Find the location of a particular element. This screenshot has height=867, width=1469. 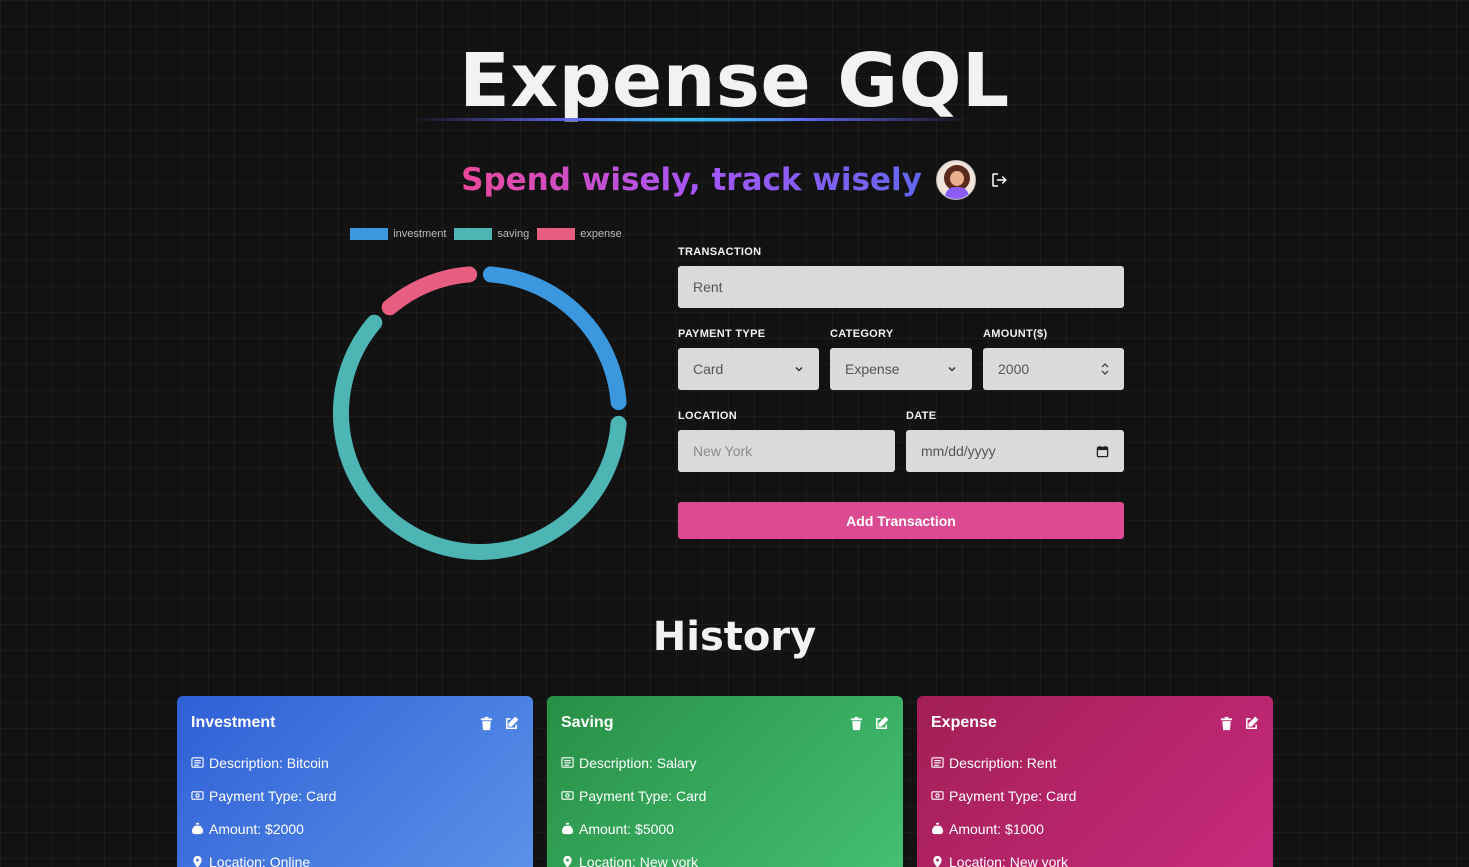

card-title: Investment is located at coordinates (233, 722).